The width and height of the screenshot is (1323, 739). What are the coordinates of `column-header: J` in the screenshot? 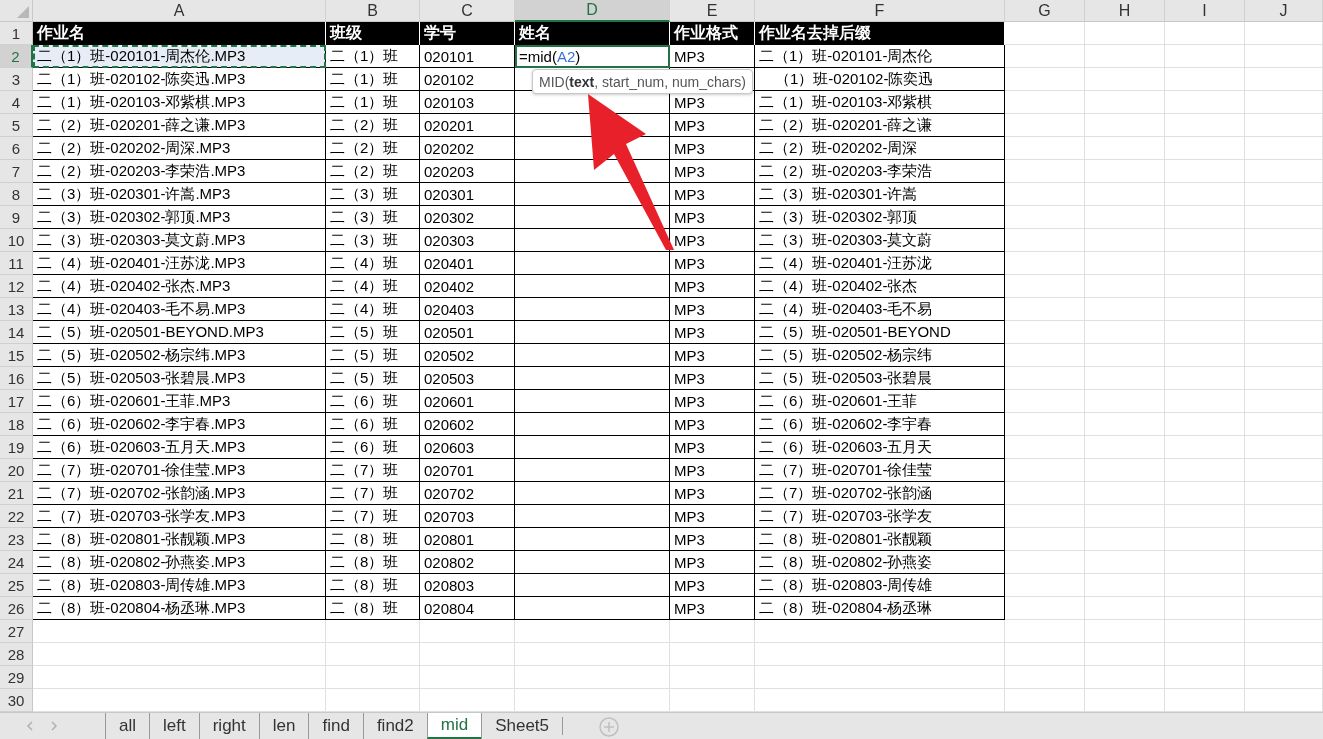 It's located at (1284, 11).